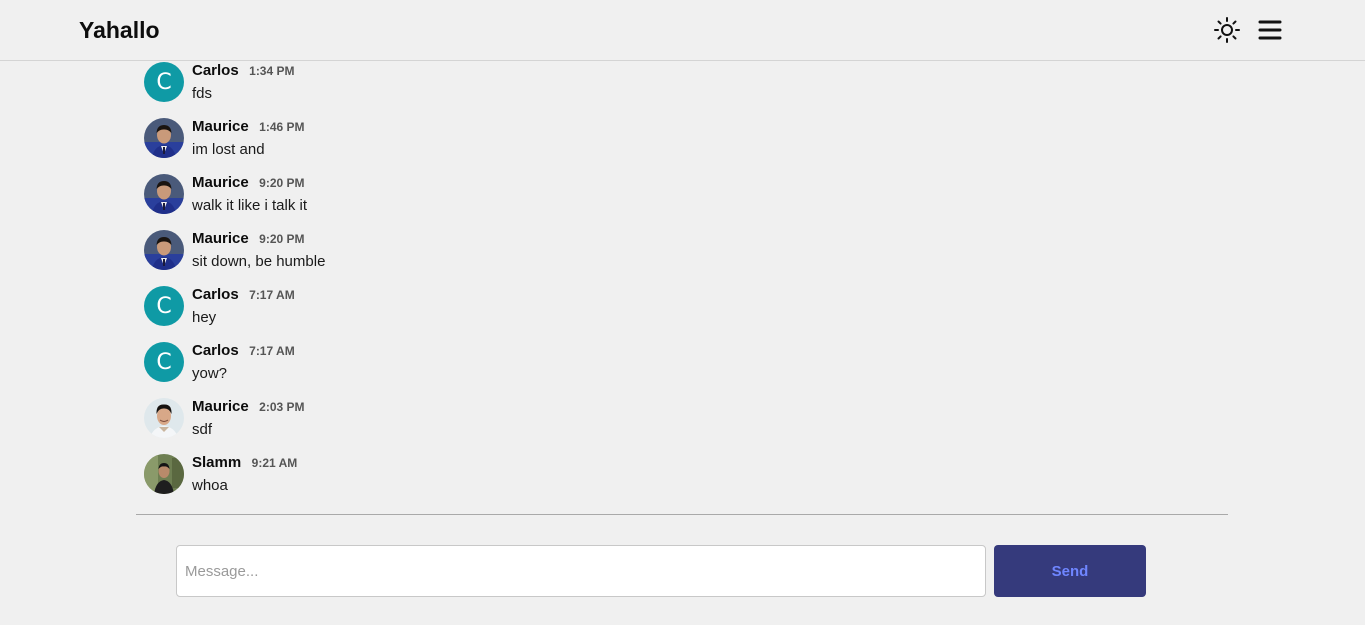 Image resolution: width=1365 pixels, height=625 pixels. I want to click on message-item: C Carlos 1:34 PM fds, so click(686, 90).